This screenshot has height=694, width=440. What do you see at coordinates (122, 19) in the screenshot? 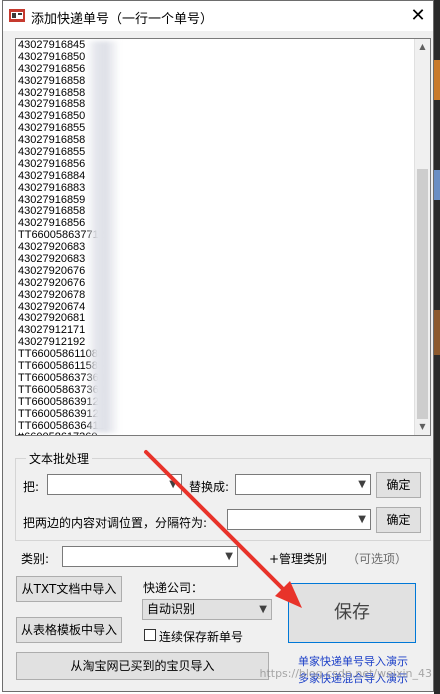
I see `window-title: 添加快递单号（一行一个单号）` at bounding box center [122, 19].